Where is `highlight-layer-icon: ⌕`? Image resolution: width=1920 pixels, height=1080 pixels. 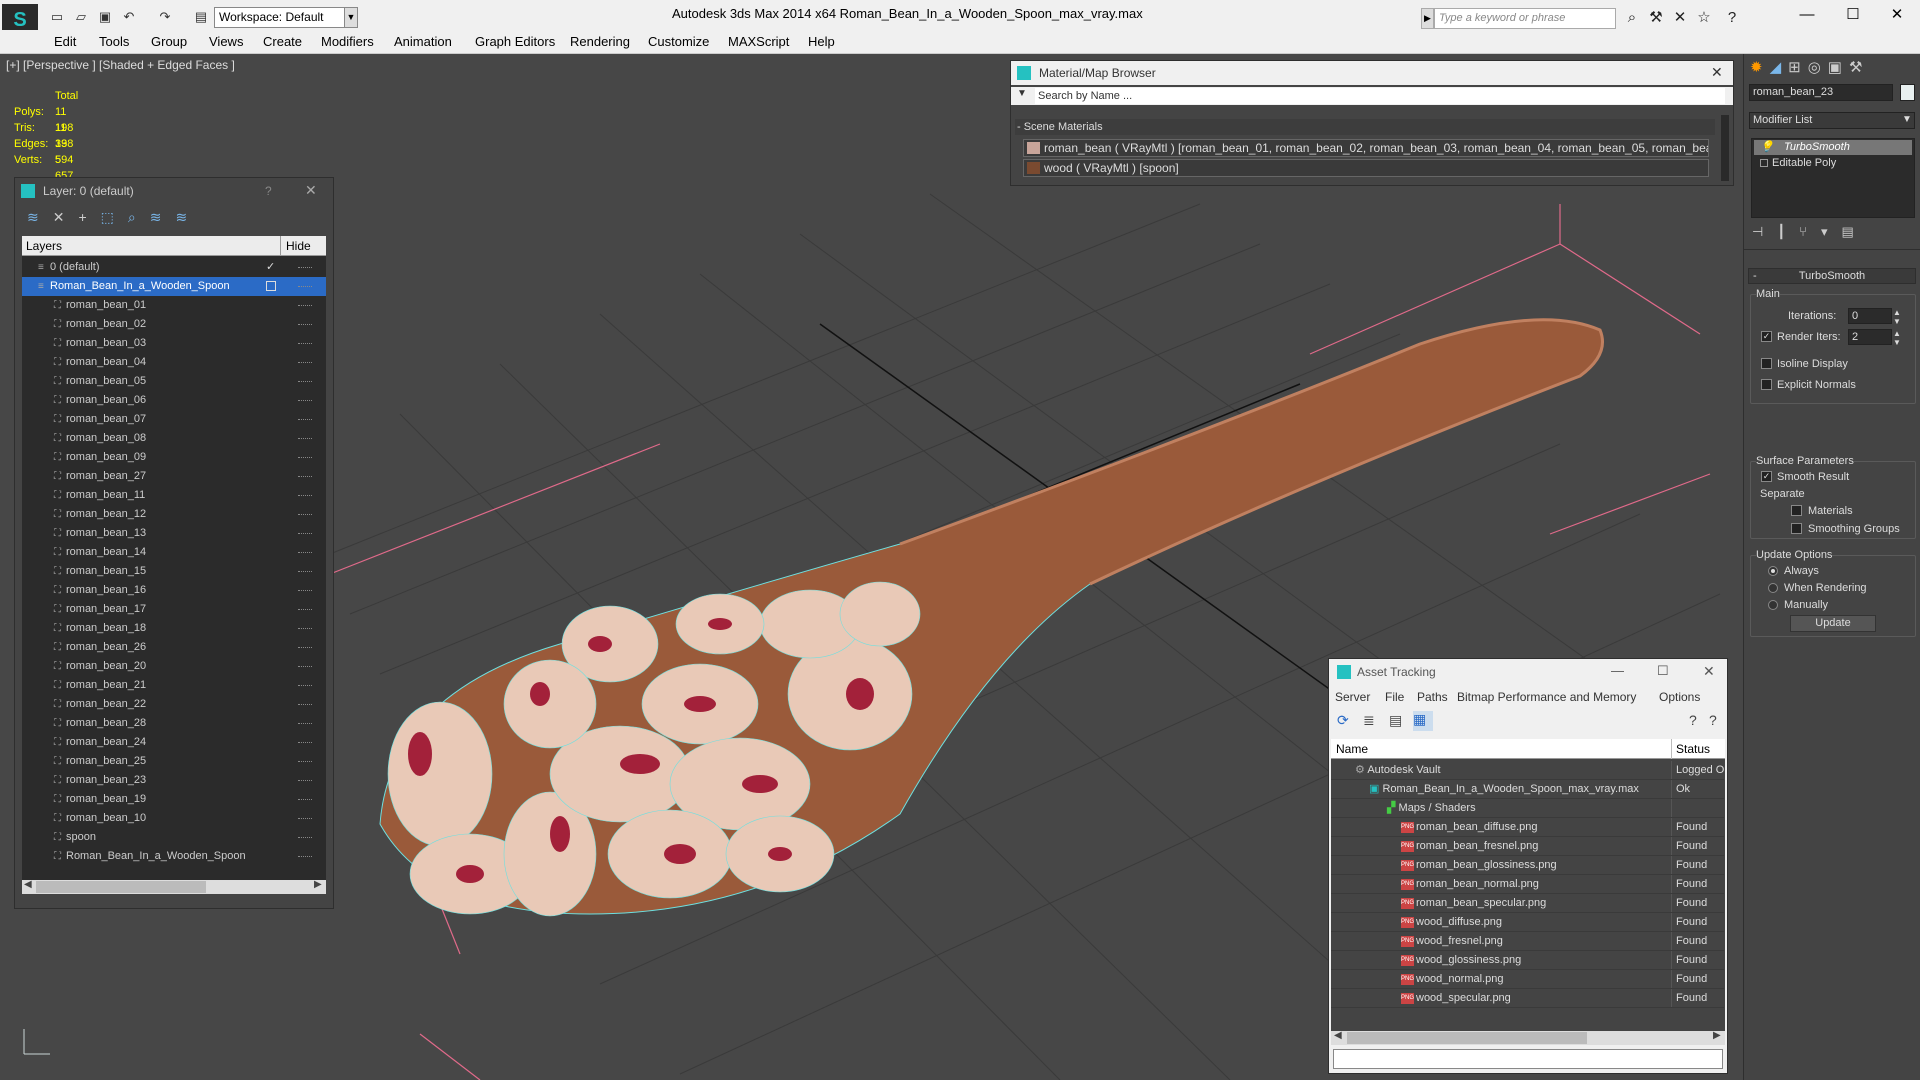 highlight-layer-icon: ⌕ is located at coordinates (139, 217).